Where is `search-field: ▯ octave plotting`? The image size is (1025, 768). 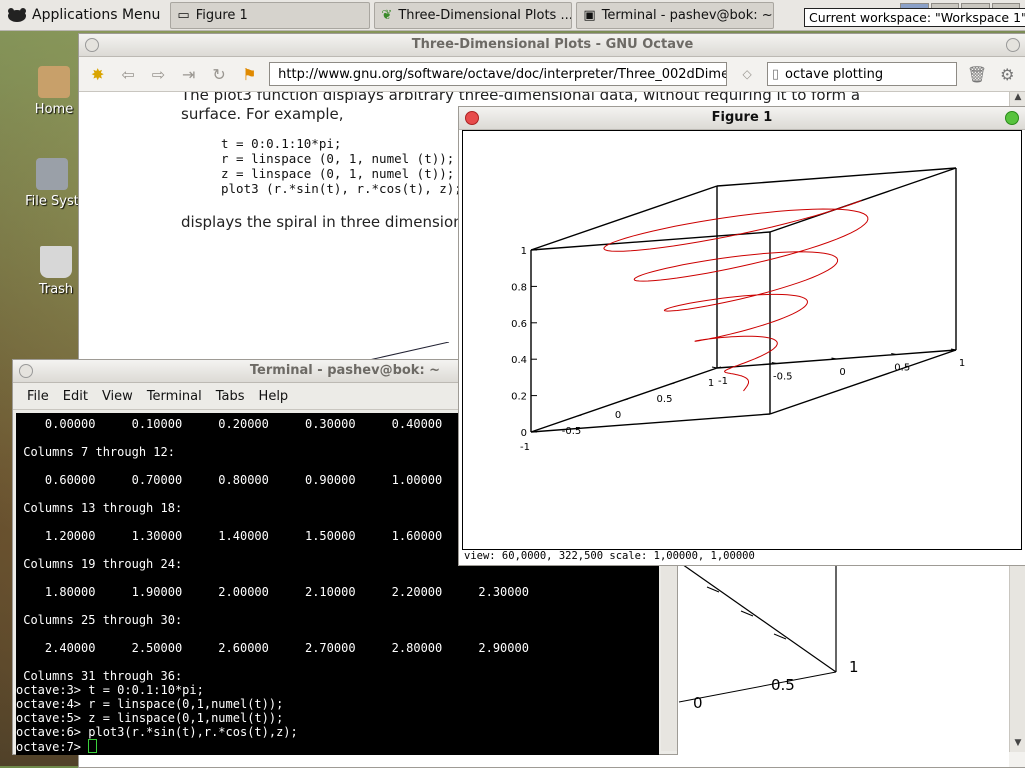
search-field: ▯ octave plotting is located at coordinates (862, 74).